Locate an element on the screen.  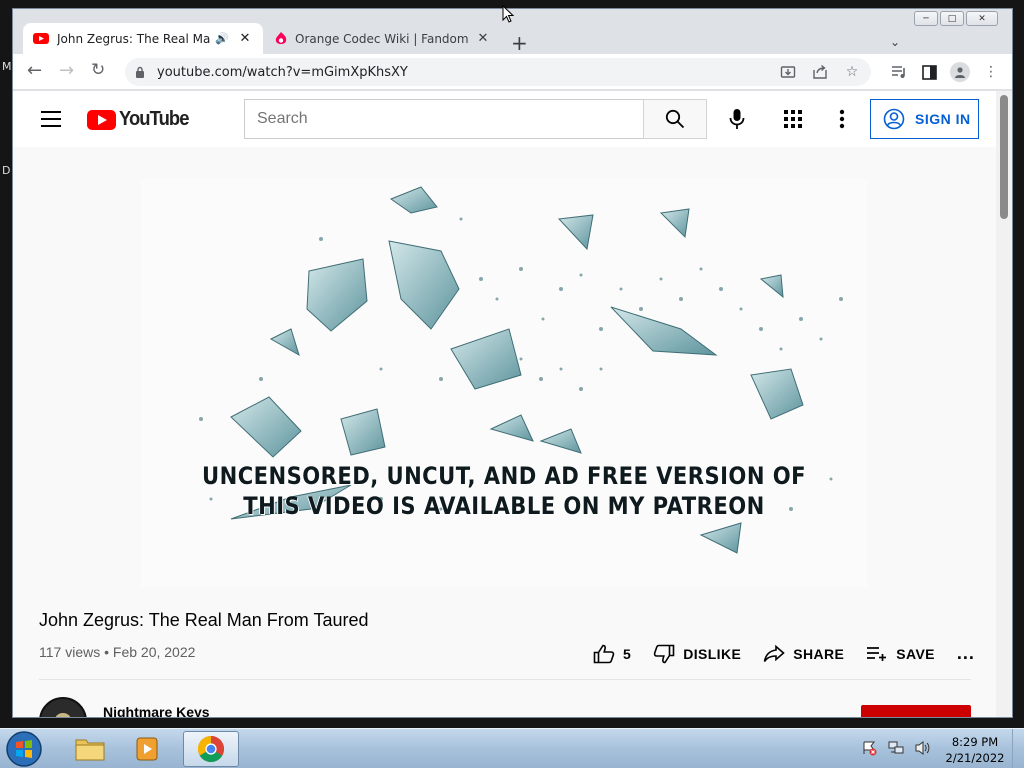
save-label: SAVE is located at coordinates (915, 653).